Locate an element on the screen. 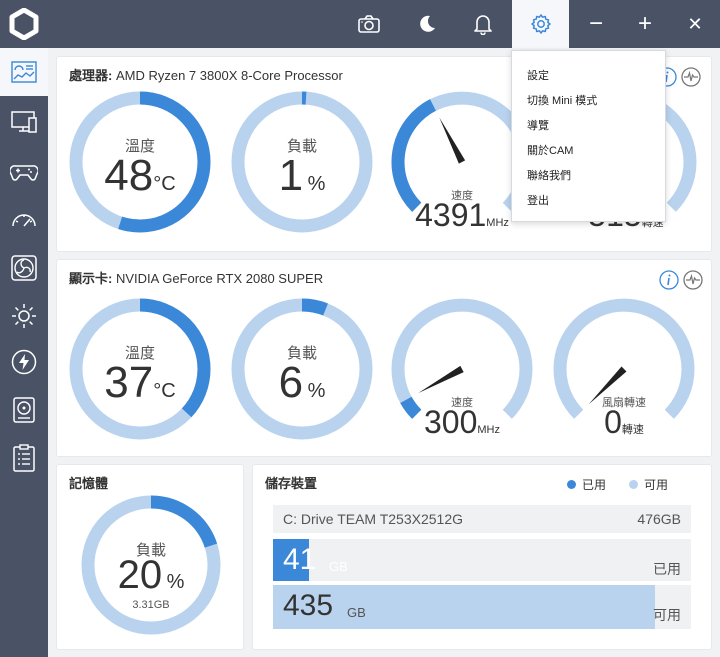  close-button: ✕ is located at coordinates (694, 24).